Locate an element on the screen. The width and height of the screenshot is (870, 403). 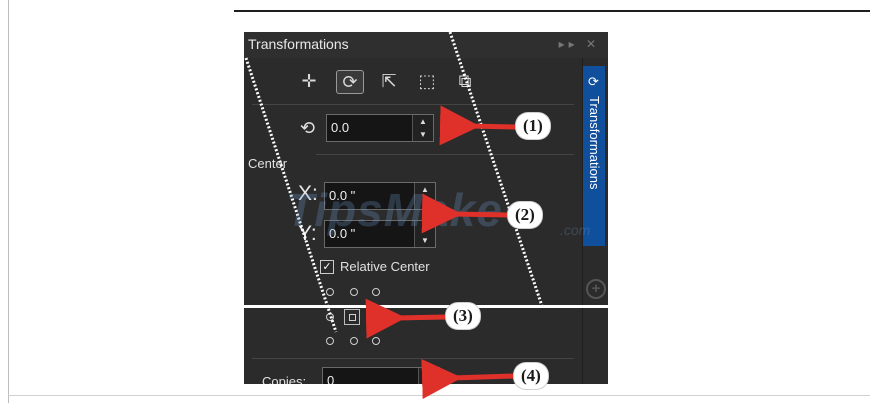
annotation-3: (3) is located at coordinates (463, 316).